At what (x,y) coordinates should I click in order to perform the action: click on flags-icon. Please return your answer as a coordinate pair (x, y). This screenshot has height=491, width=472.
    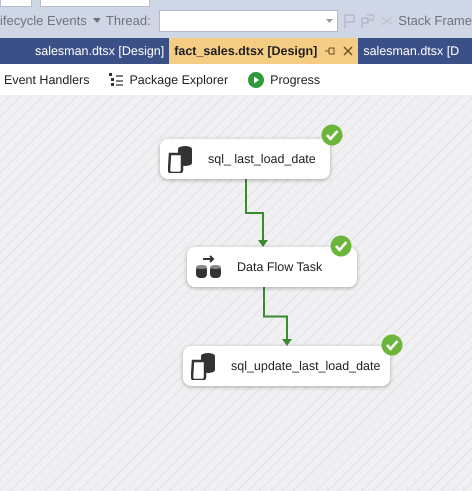
    Looking at the image, I should click on (367, 21).